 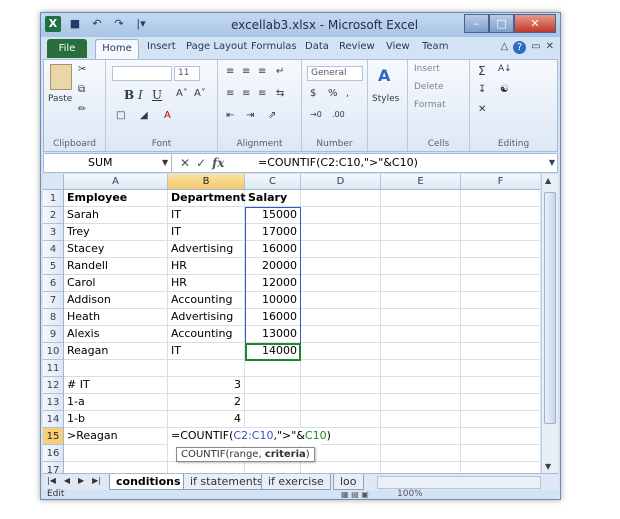 I want to click on scroll-up-icon: ▲, so click(x=548, y=180).